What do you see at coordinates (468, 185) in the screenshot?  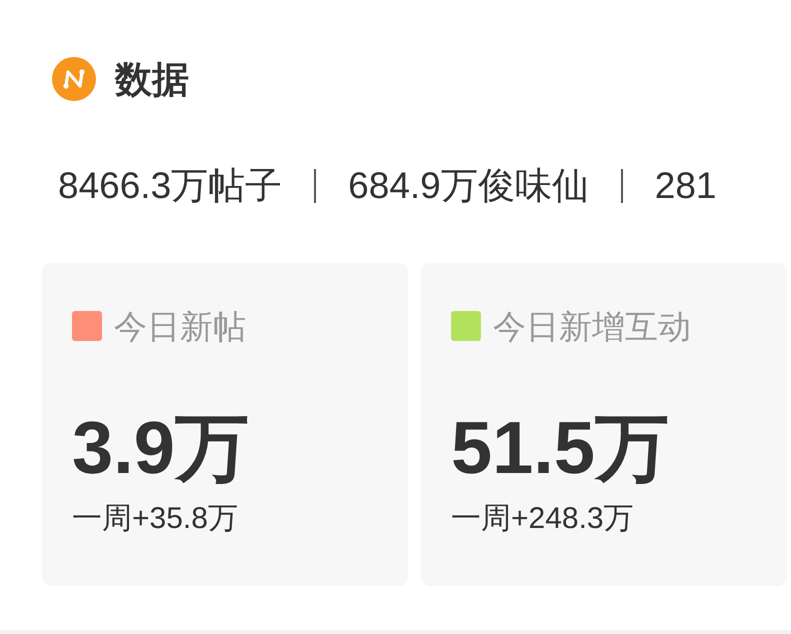 I see `stat-text: 684.9万俊味仙` at bounding box center [468, 185].